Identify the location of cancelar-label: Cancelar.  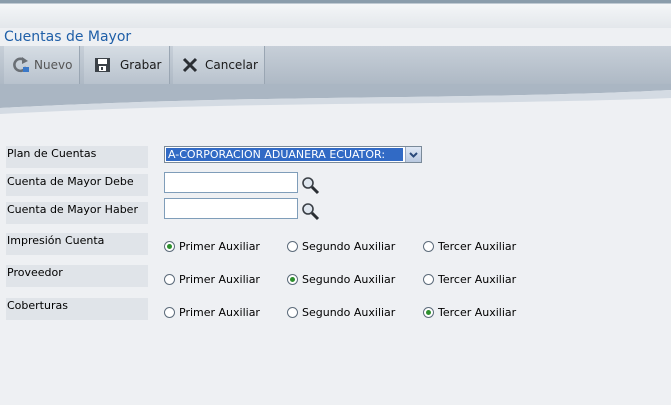
(231, 65).